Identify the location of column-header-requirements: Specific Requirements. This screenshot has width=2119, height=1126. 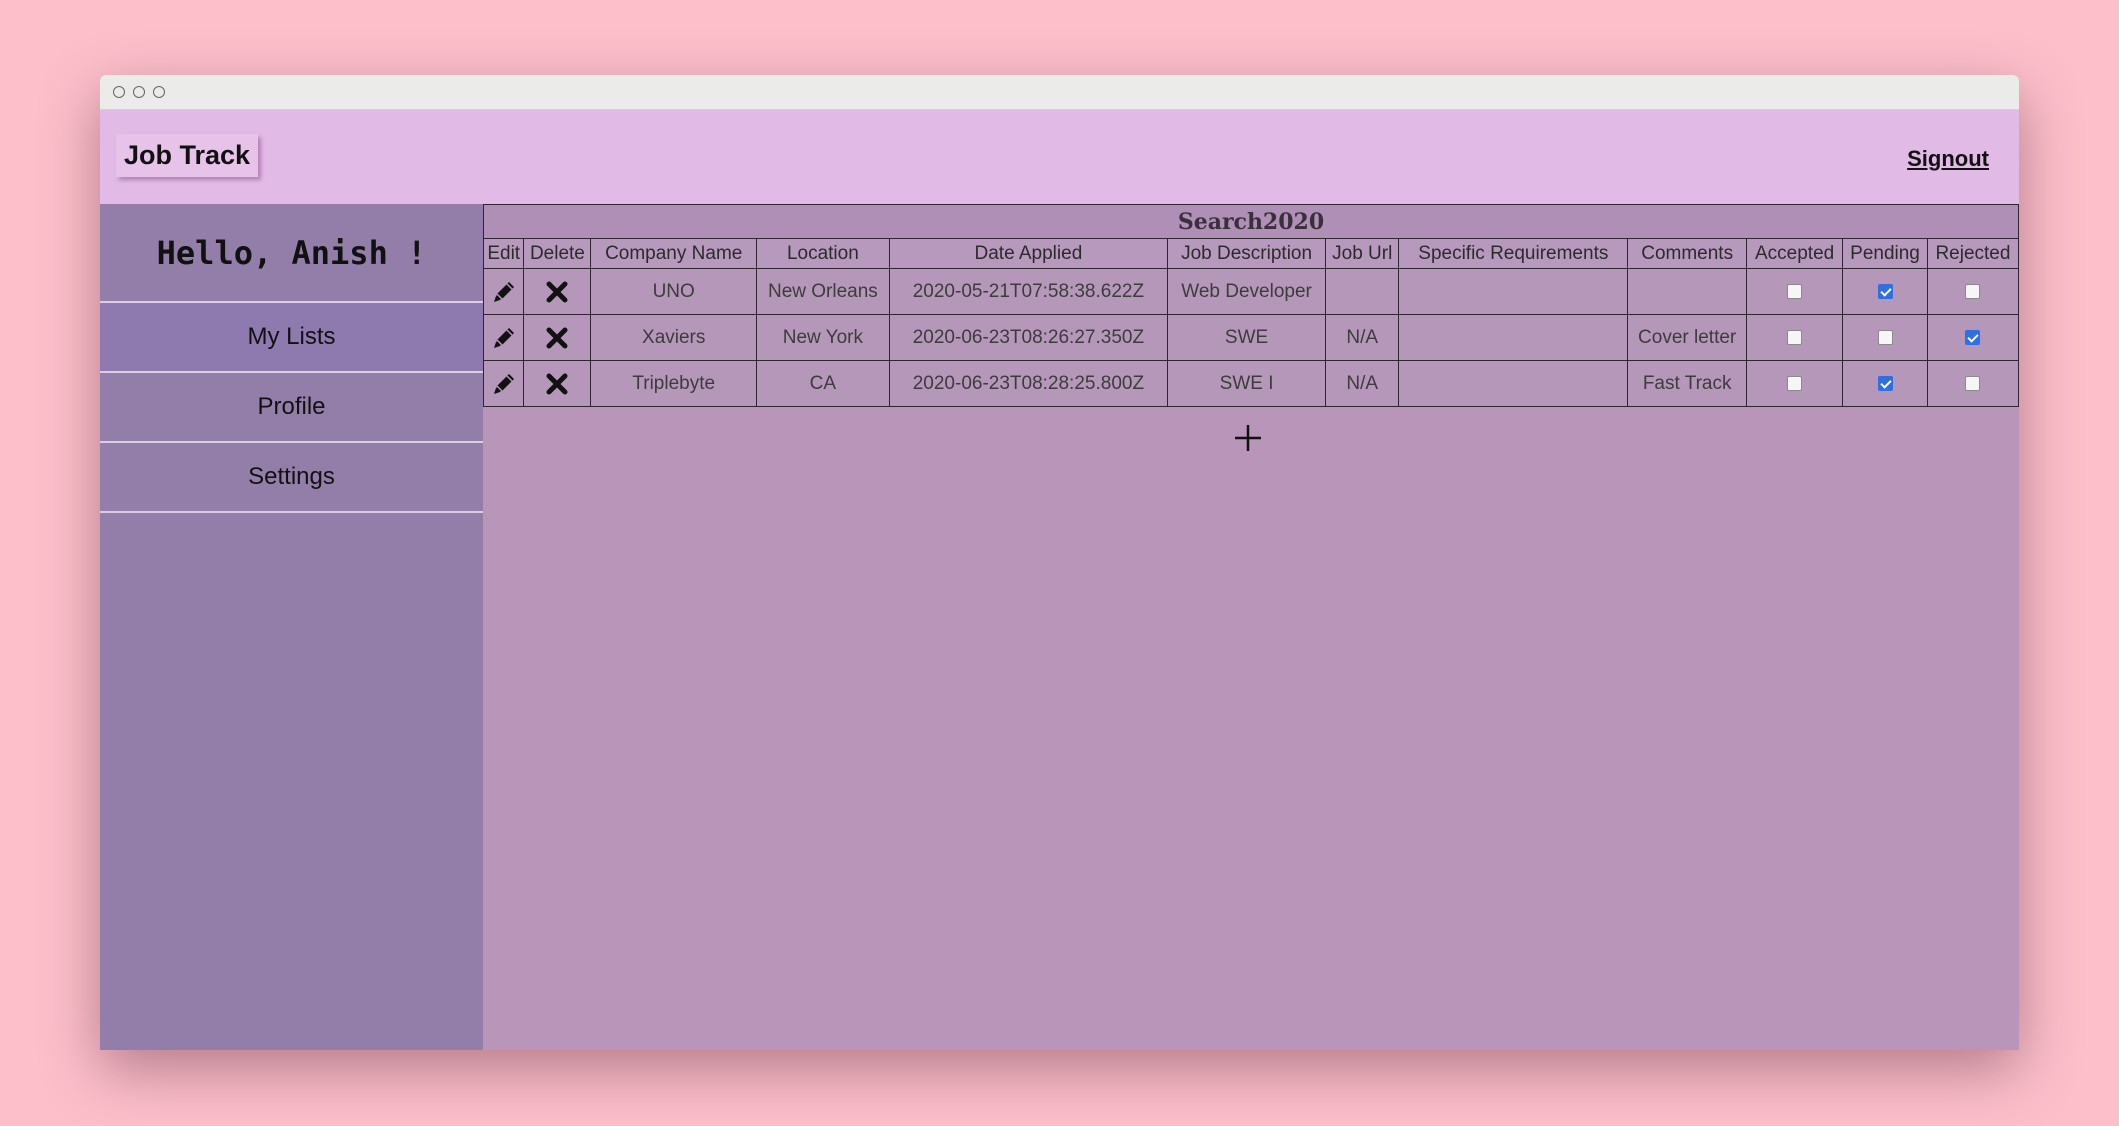
(1513, 253).